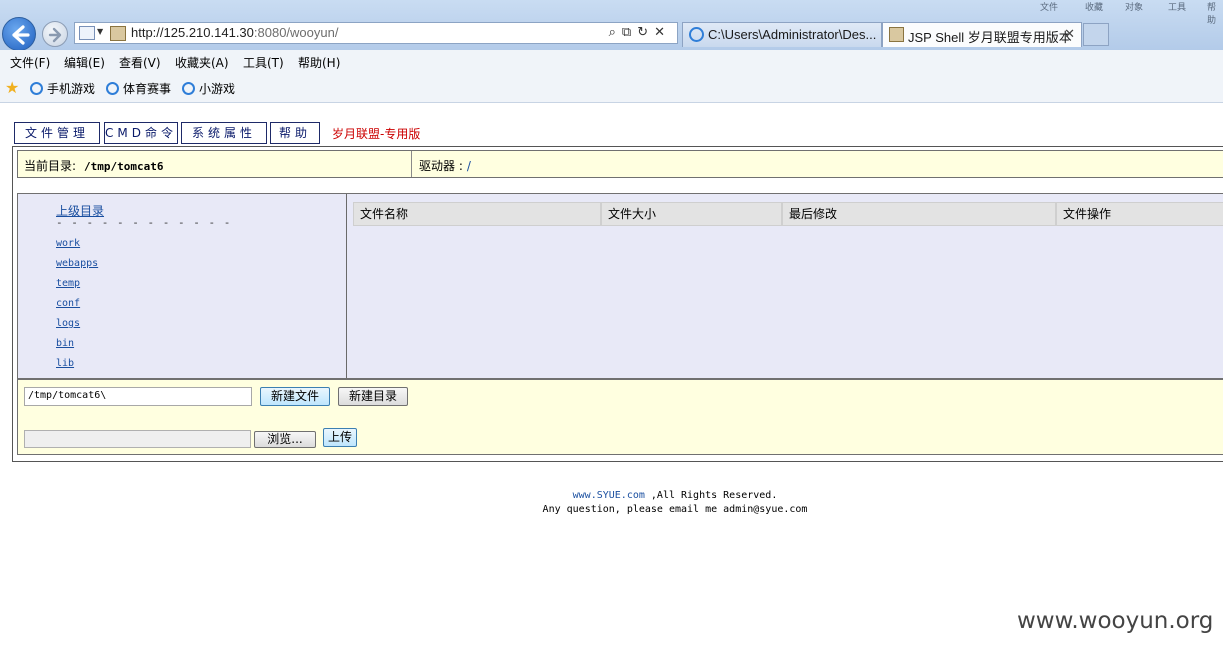  I want to click on forward-arrow-icon, so click(55, 35).